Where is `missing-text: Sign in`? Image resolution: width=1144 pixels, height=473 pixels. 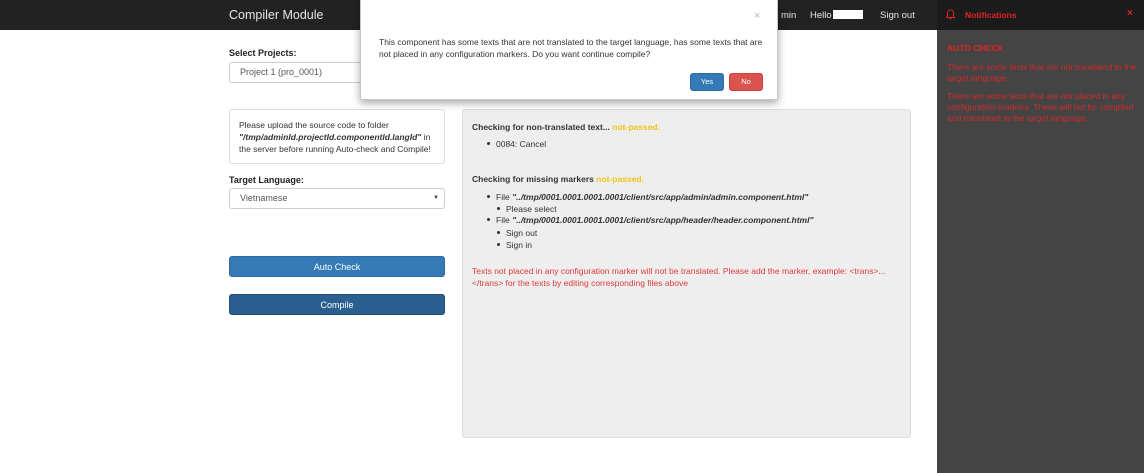 missing-text: Sign in is located at coordinates (519, 245).